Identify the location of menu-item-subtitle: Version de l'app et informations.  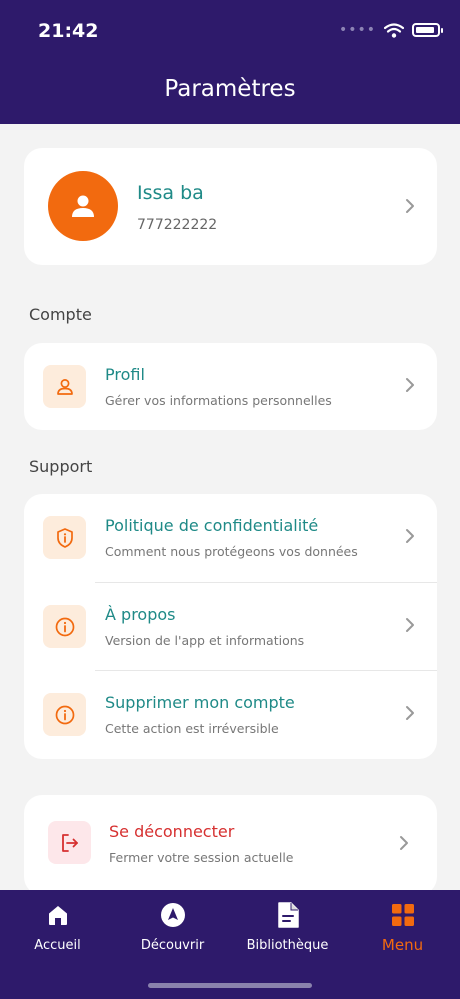
(205, 640).